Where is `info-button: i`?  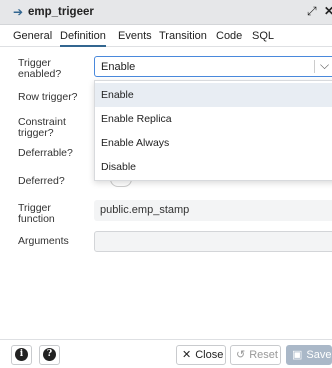 info-button: i is located at coordinates (21, 355).